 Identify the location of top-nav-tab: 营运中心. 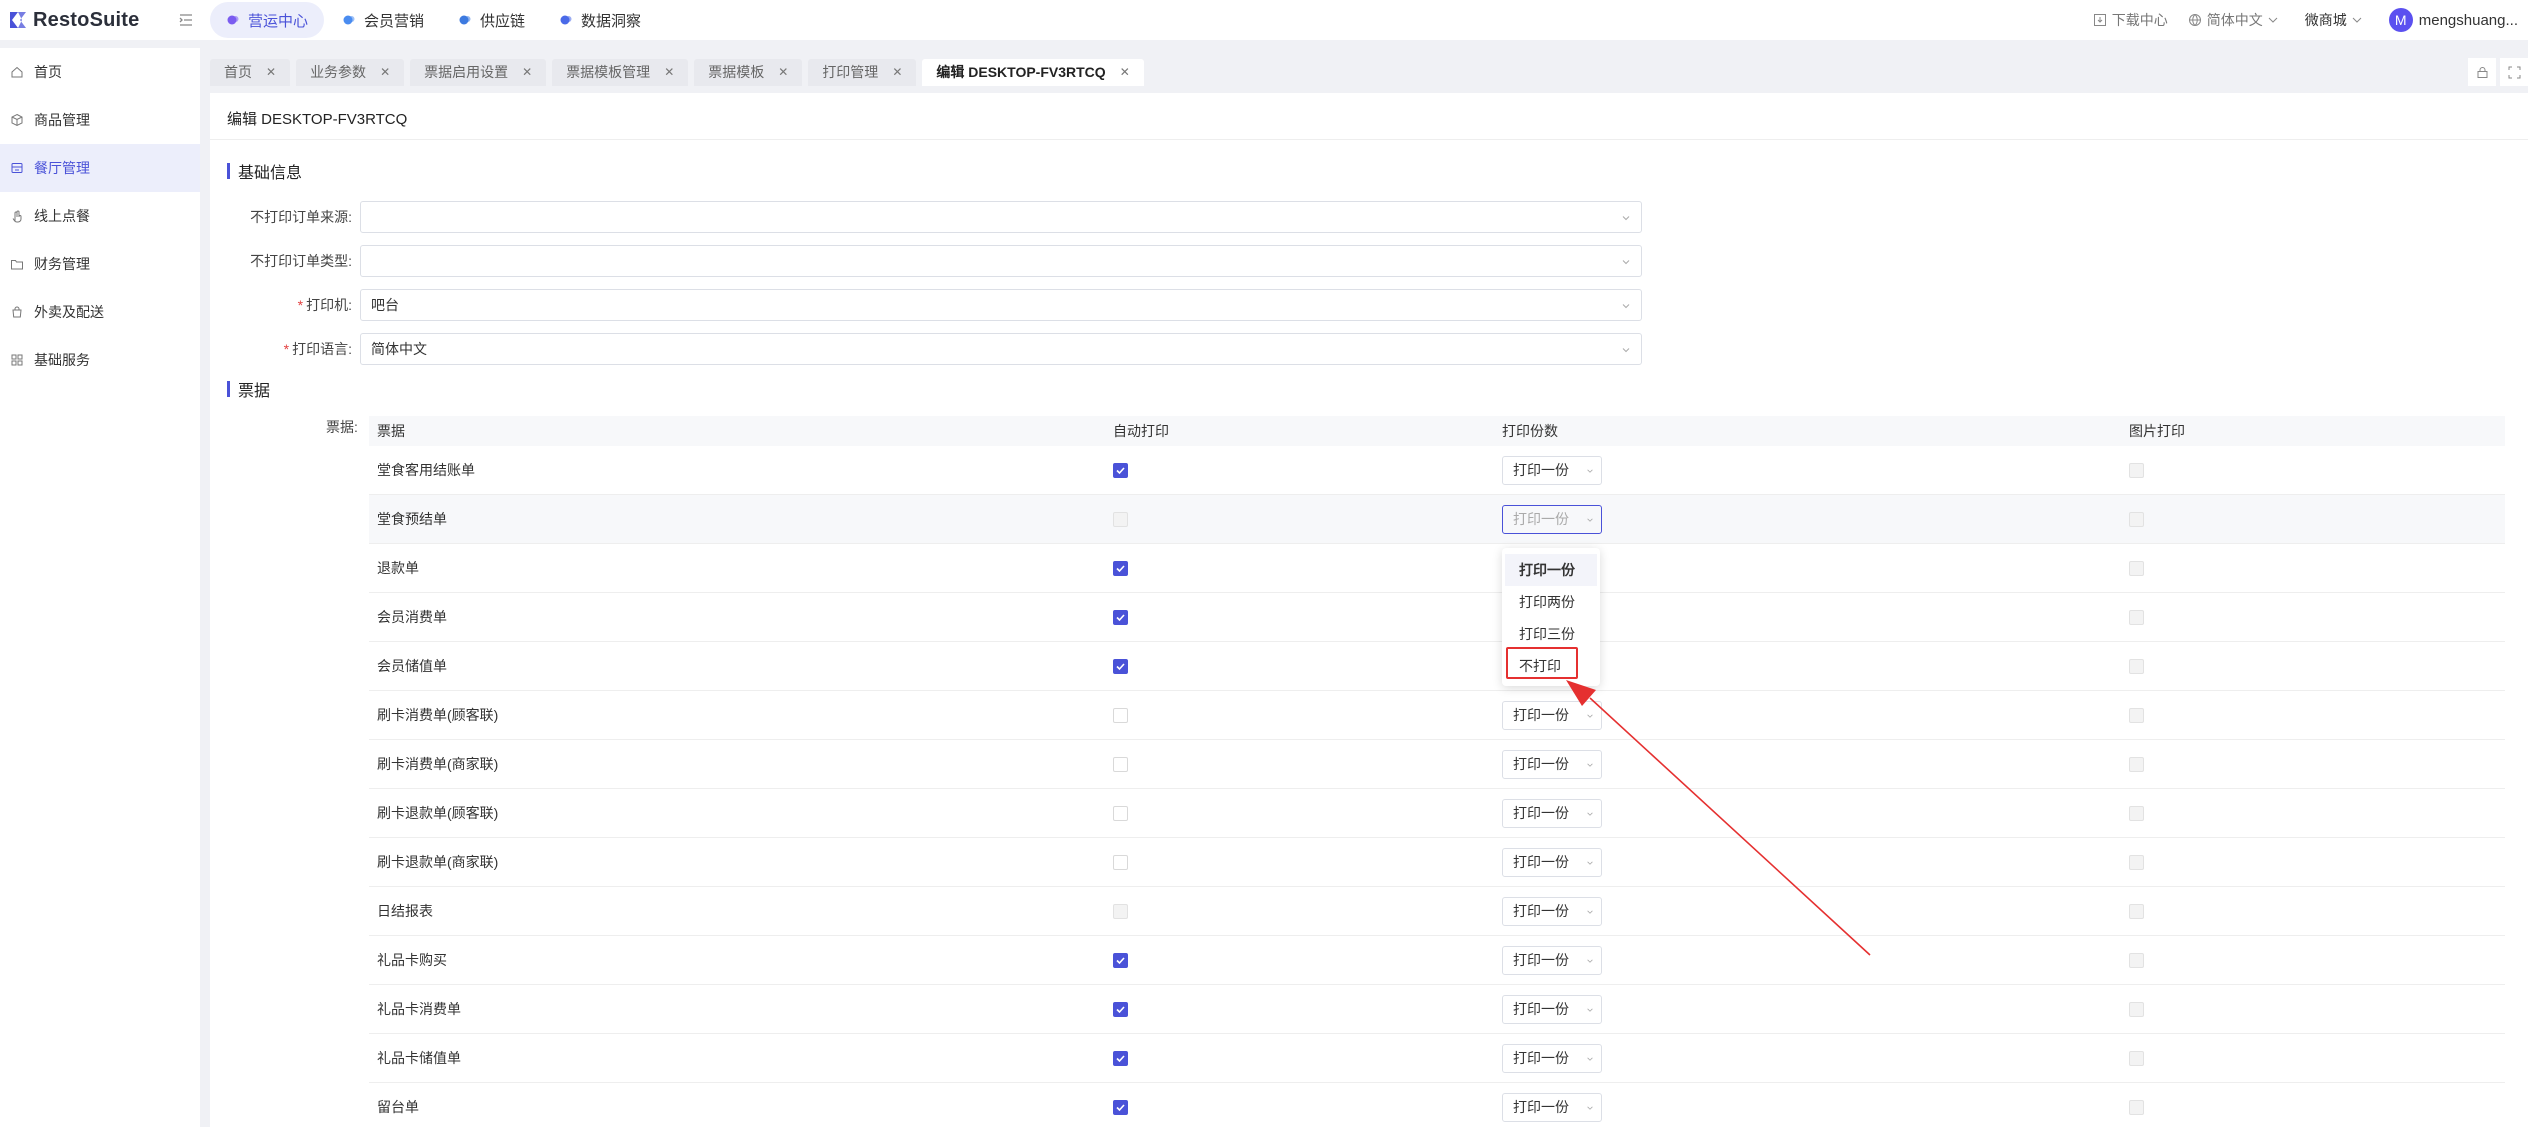
(267, 20).